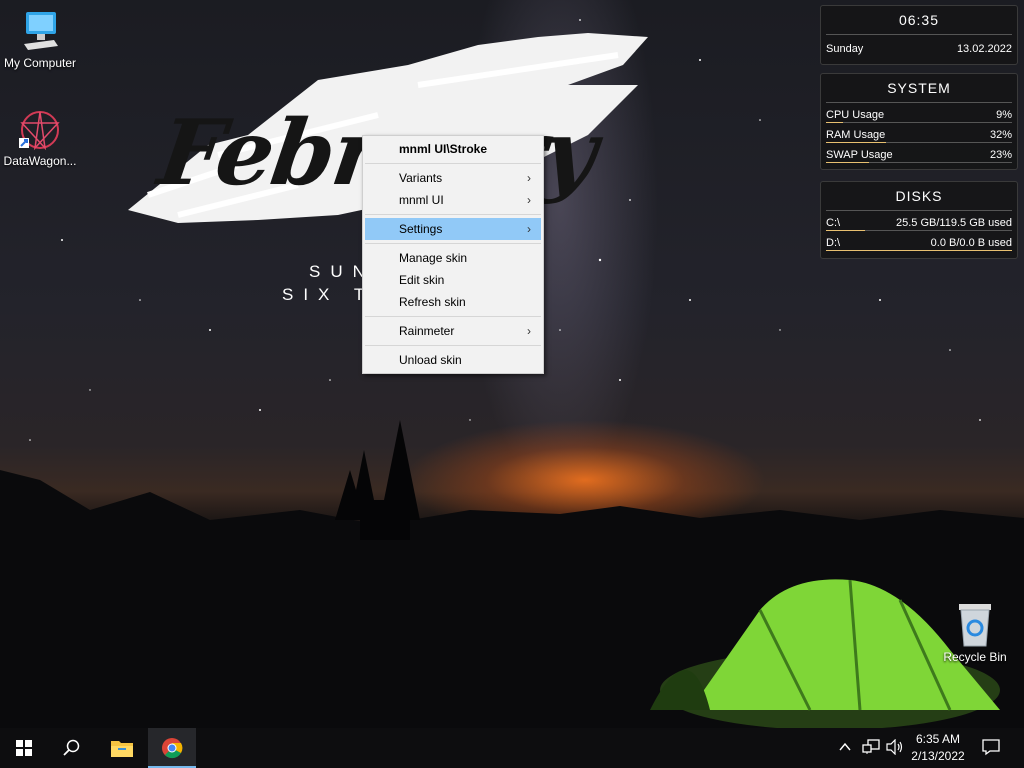  What do you see at coordinates (919, 20) in the screenshot?
I see `clock-time: 06:35` at bounding box center [919, 20].